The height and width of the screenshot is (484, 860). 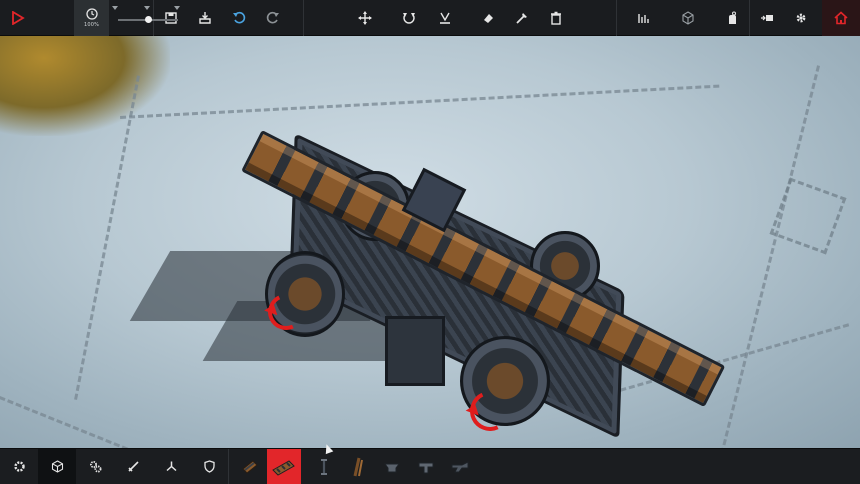 I want to click on load-icon, so click(x=205, y=17).